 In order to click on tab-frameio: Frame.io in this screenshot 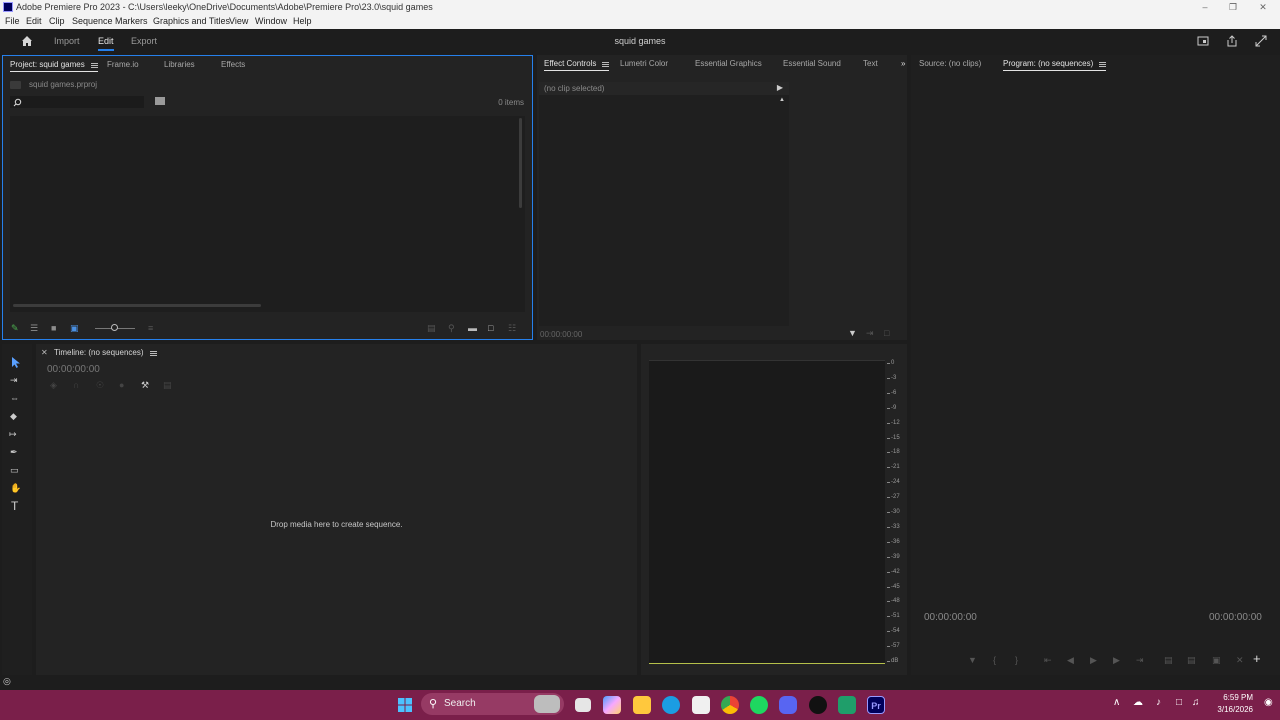, I will do `click(123, 64)`.